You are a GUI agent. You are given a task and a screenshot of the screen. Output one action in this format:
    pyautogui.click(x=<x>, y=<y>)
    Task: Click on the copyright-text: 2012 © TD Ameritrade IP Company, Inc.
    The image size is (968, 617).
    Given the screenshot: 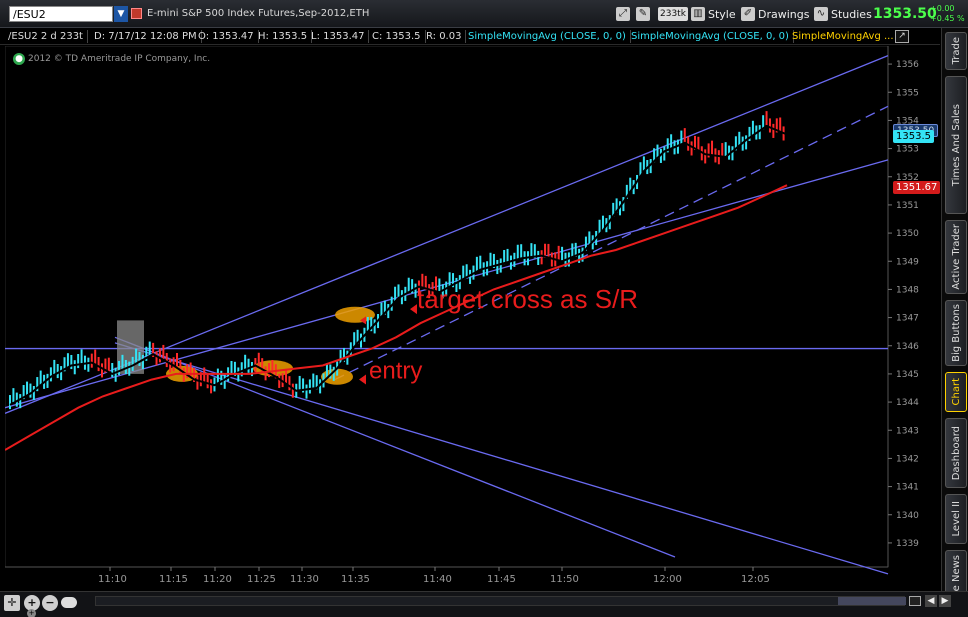 What is the action you would take?
    pyautogui.click(x=119, y=59)
    